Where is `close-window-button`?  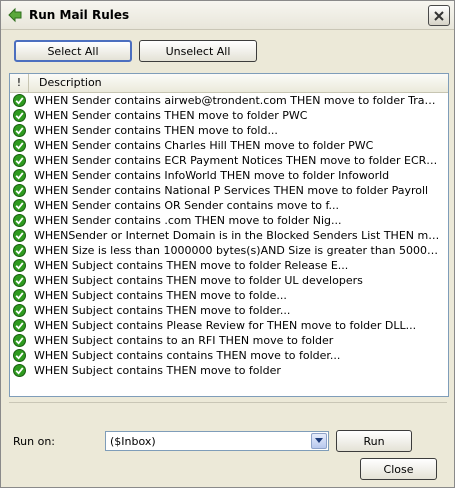 close-window-button is located at coordinates (439, 15).